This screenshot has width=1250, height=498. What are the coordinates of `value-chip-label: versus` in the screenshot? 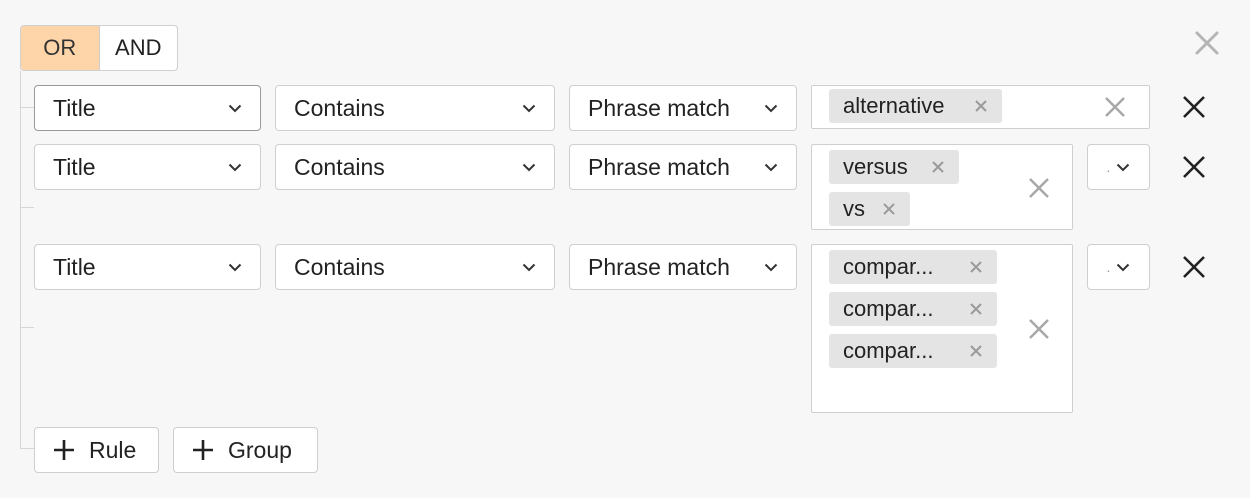 It's located at (875, 166).